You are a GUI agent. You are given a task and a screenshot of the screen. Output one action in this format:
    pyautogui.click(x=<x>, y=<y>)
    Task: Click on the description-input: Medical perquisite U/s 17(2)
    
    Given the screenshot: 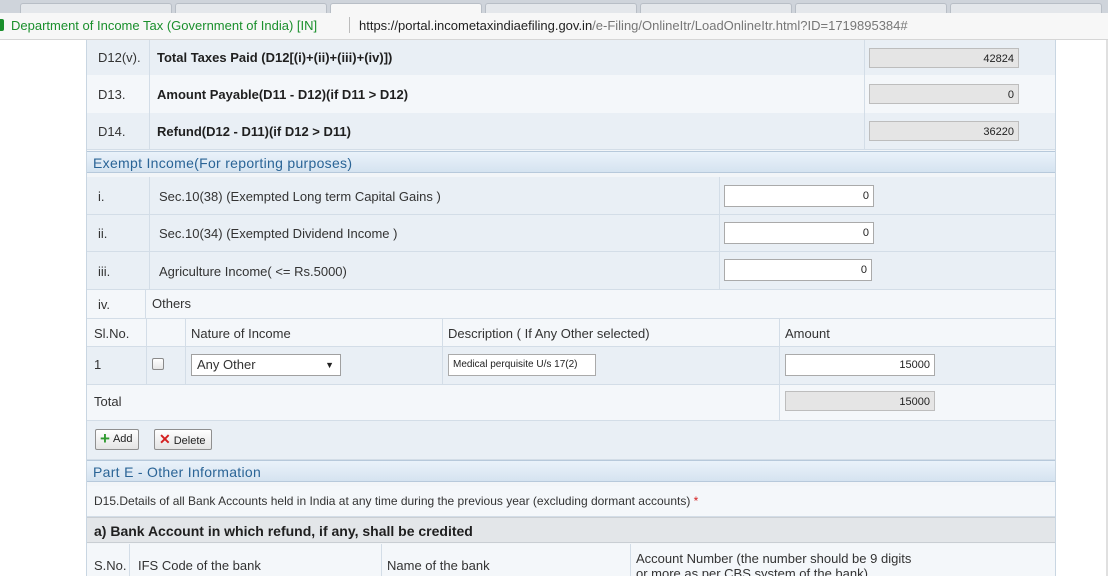 What is the action you would take?
    pyautogui.click(x=522, y=365)
    